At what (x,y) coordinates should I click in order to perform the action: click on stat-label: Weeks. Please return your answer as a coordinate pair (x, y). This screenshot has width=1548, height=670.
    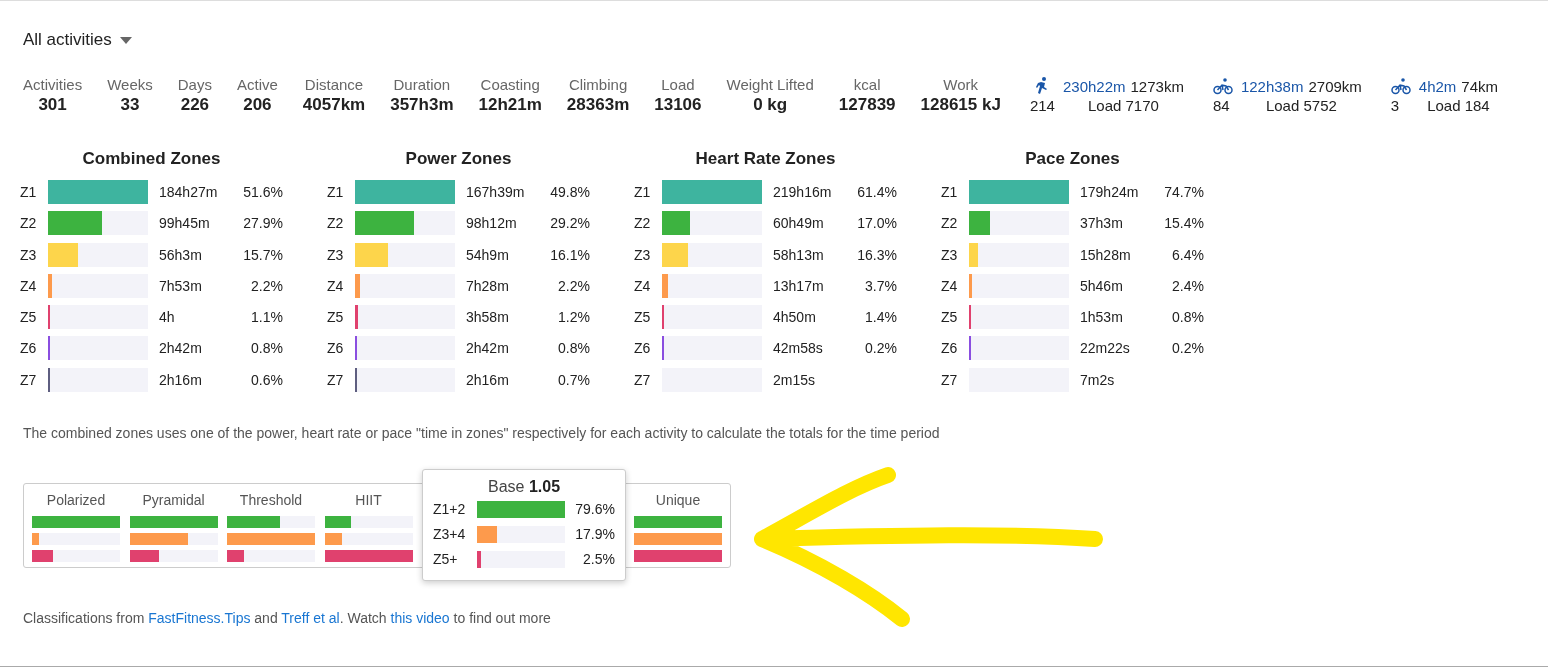
    Looking at the image, I should click on (130, 85).